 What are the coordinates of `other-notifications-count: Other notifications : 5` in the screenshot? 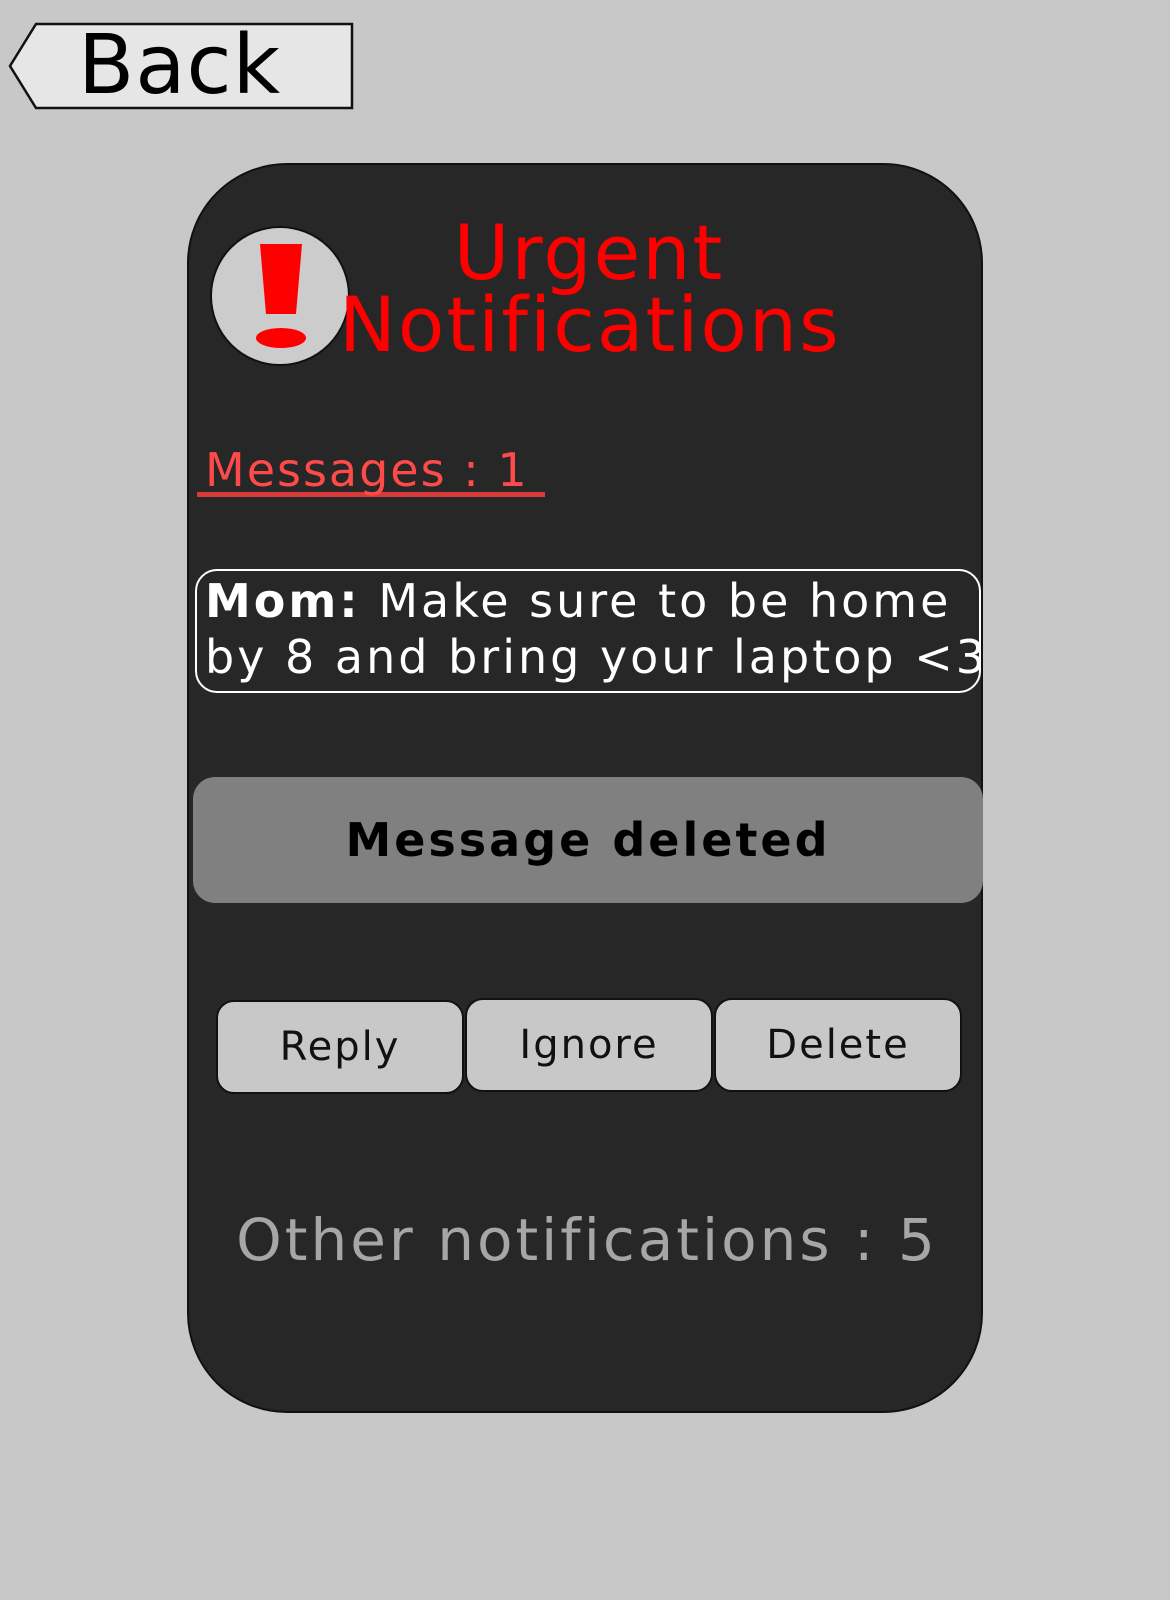 It's located at (587, 1240).